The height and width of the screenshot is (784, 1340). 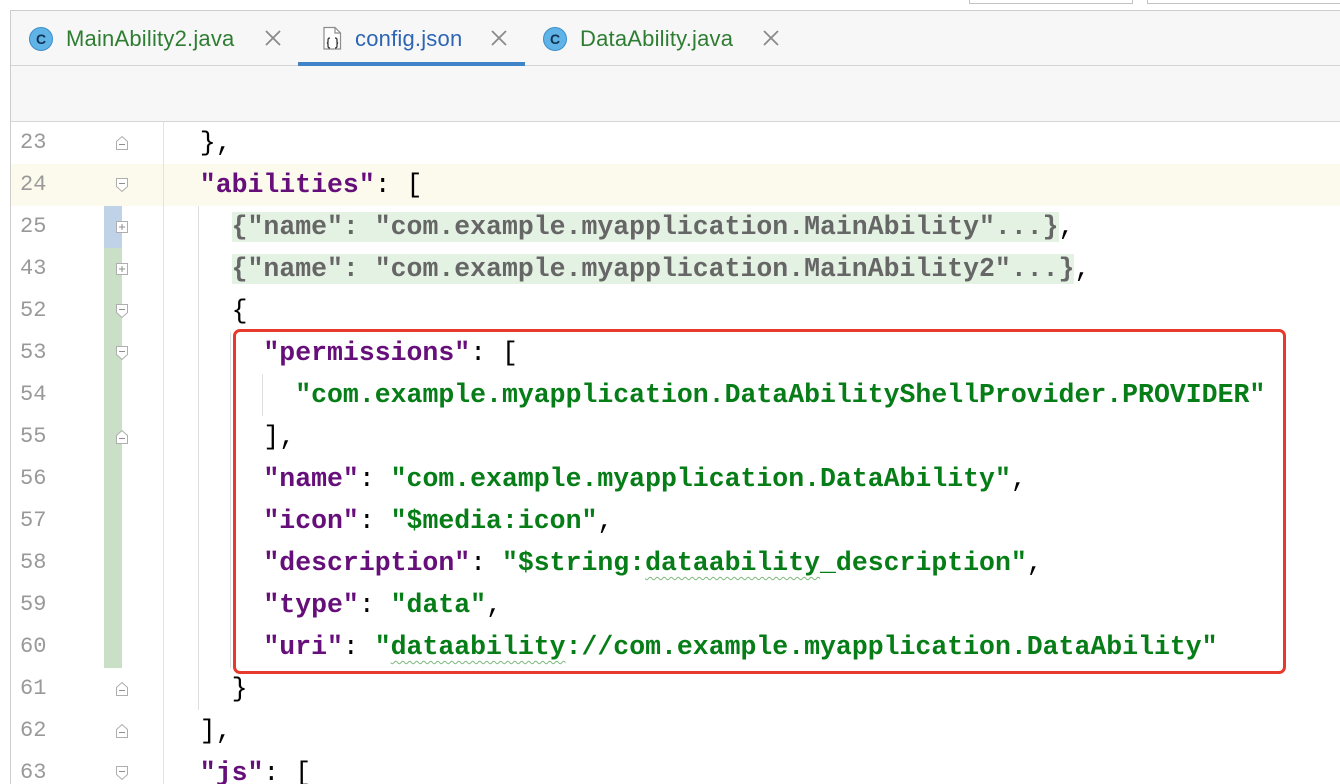 What do you see at coordinates (33, 310) in the screenshot?
I see `line-number: 52` at bounding box center [33, 310].